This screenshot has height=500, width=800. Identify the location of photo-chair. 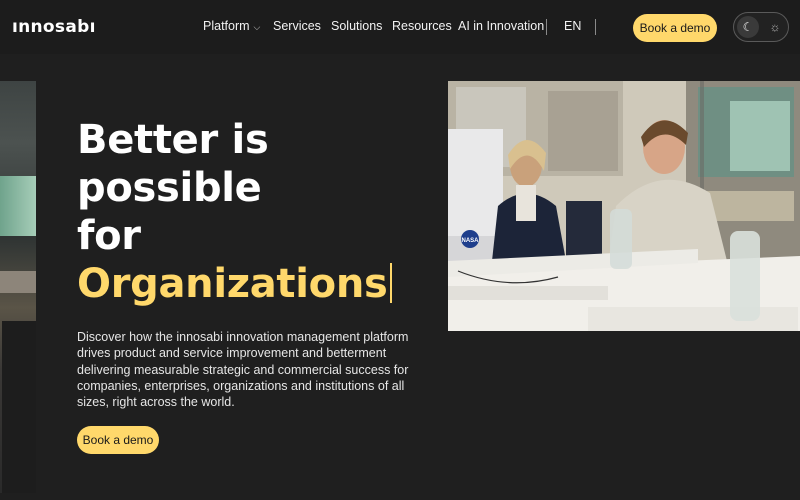
(584, 231).